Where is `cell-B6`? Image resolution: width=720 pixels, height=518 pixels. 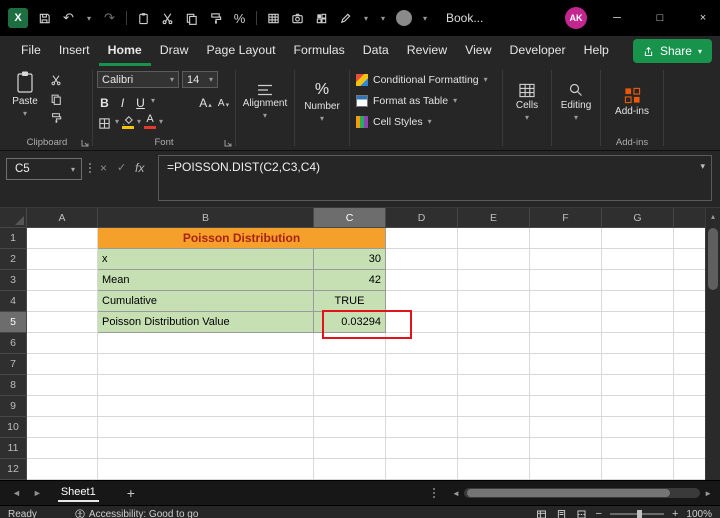
cell-B6 is located at coordinates (206, 343).